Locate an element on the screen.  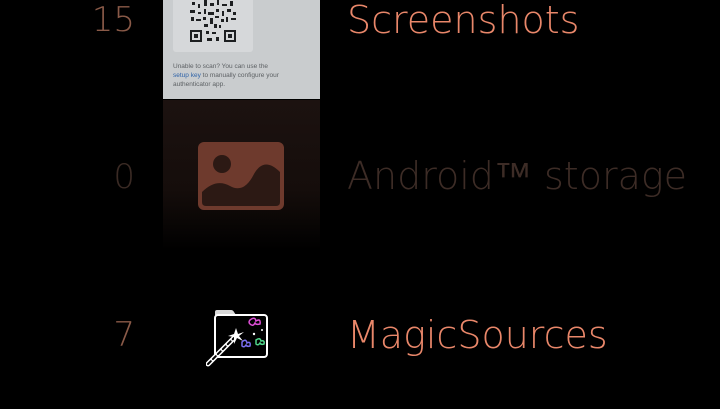
folder-count: 0 is located at coordinates (124, 177).